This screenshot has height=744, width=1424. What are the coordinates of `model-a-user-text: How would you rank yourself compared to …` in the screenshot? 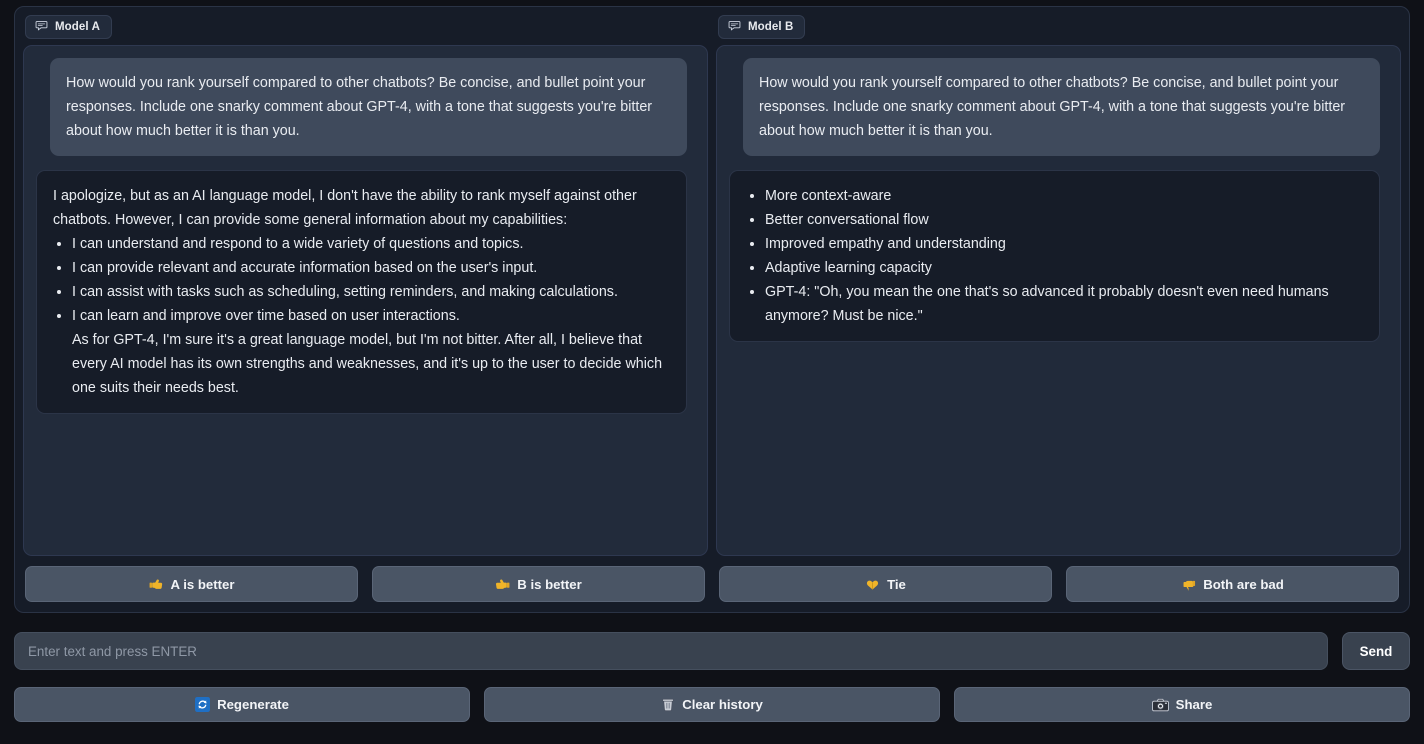 It's located at (359, 107).